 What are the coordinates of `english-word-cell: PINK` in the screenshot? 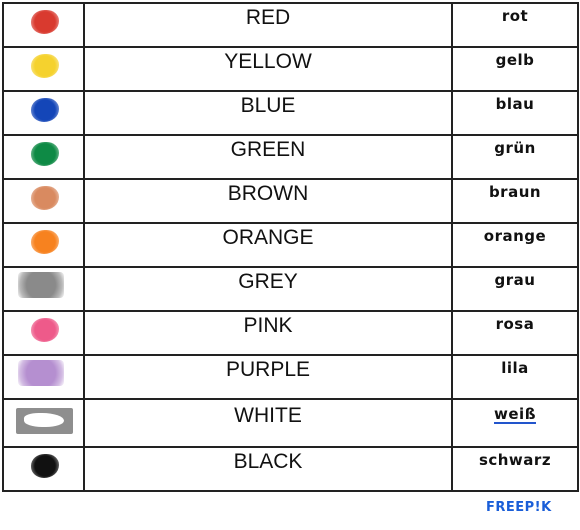 It's located at (268, 333).